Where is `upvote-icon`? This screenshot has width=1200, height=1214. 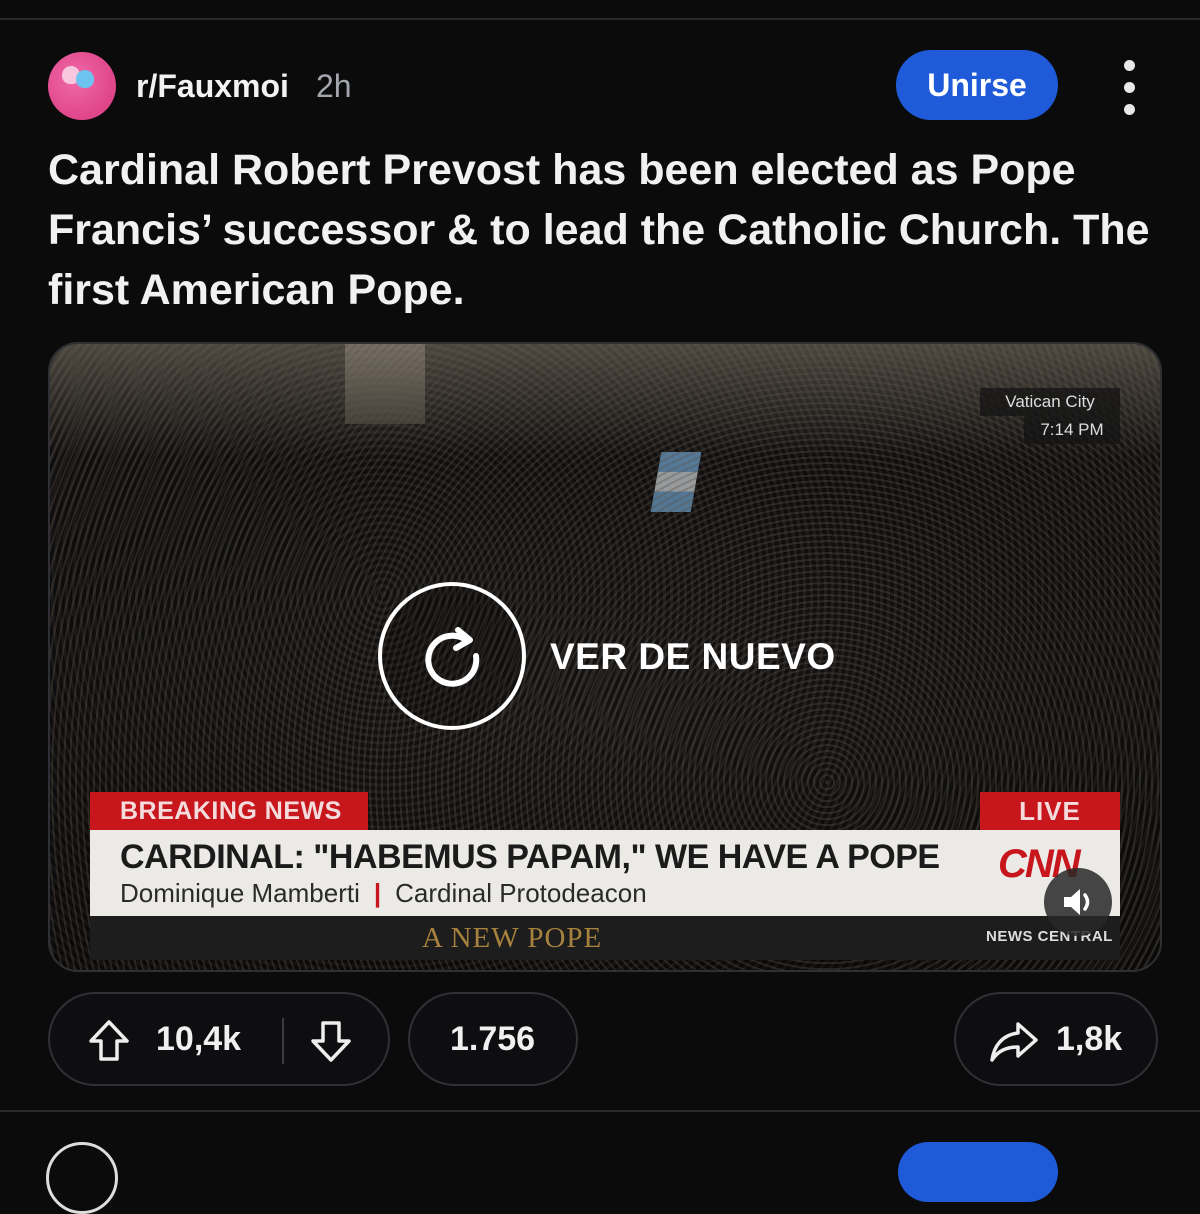
upvote-icon is located at coordinates (109, 1041).